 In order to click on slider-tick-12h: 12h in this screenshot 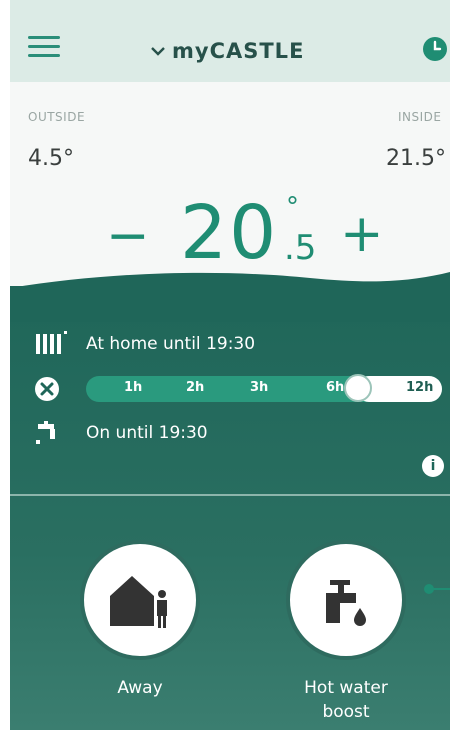, I will do `click(420, 387)`.